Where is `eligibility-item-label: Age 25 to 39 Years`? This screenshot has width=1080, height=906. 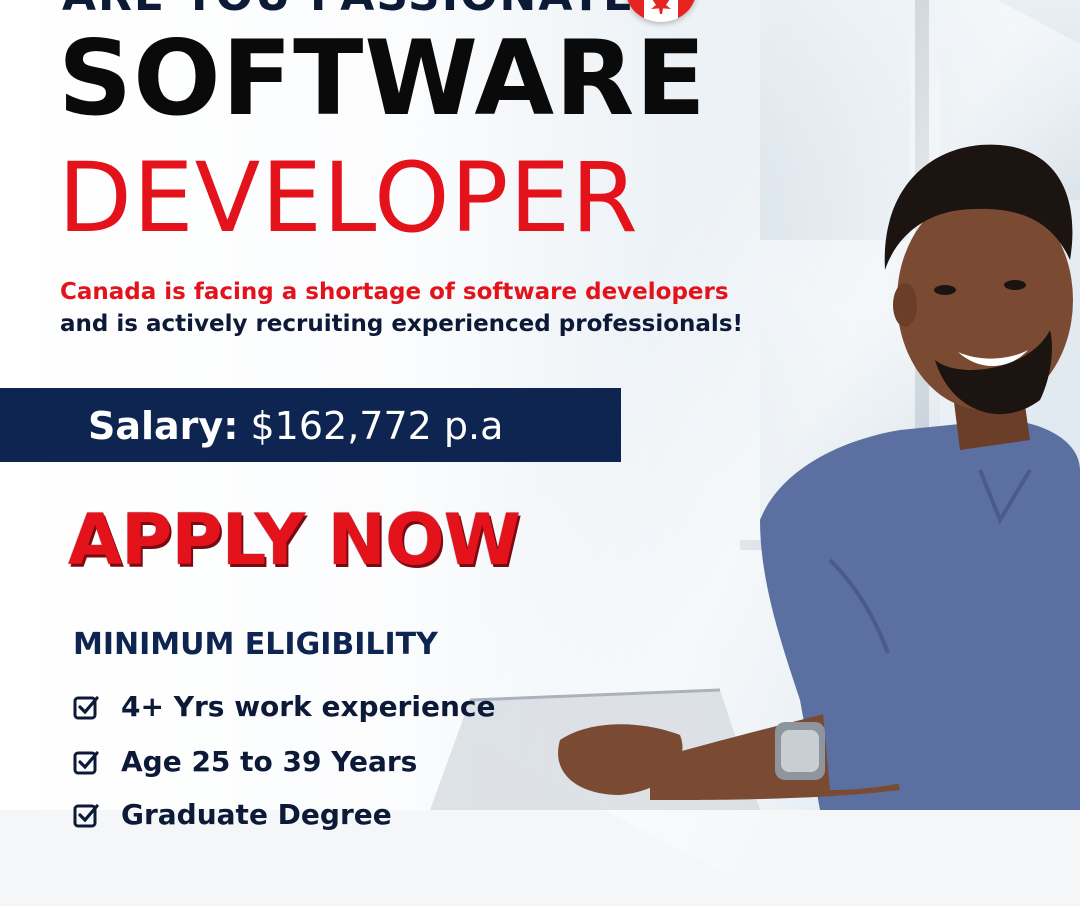 eligibility-item-label: Age 25 to 39 Years is located at coordinates (269, 761).